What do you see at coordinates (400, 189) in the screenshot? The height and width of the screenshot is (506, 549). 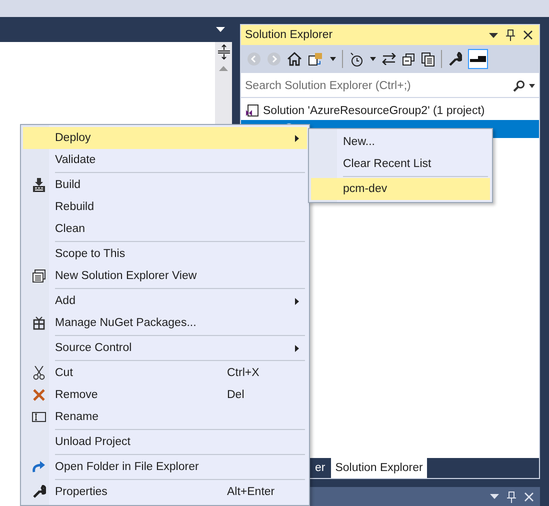 I see `menu-item: pcm-dev` at bounding box center [400, 189].